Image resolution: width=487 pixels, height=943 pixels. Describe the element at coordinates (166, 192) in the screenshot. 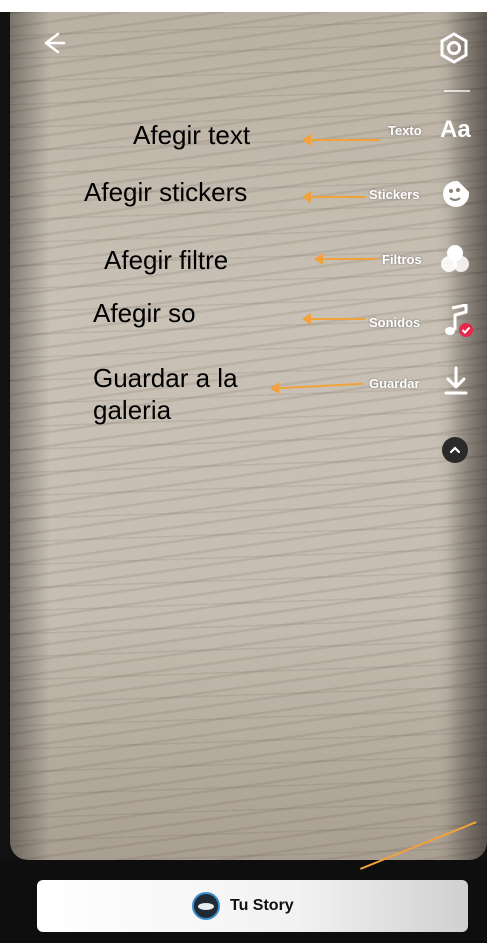

I see `annotation-add-stickers: Afegir stickers` at that location.